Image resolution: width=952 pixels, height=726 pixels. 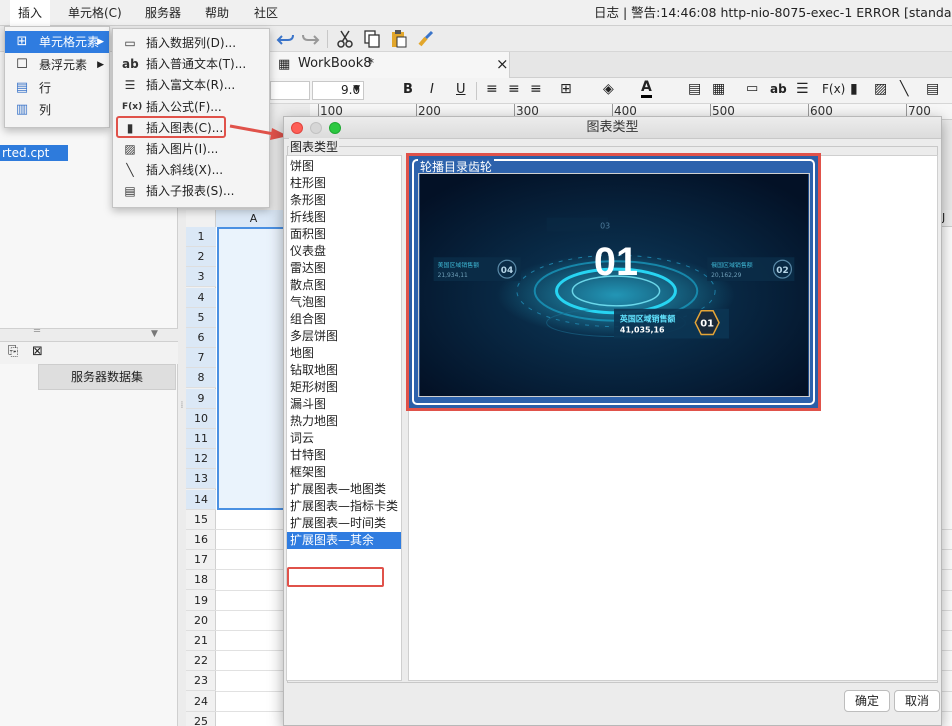 I want to click on copy-icon, so click(x=372, y=39).